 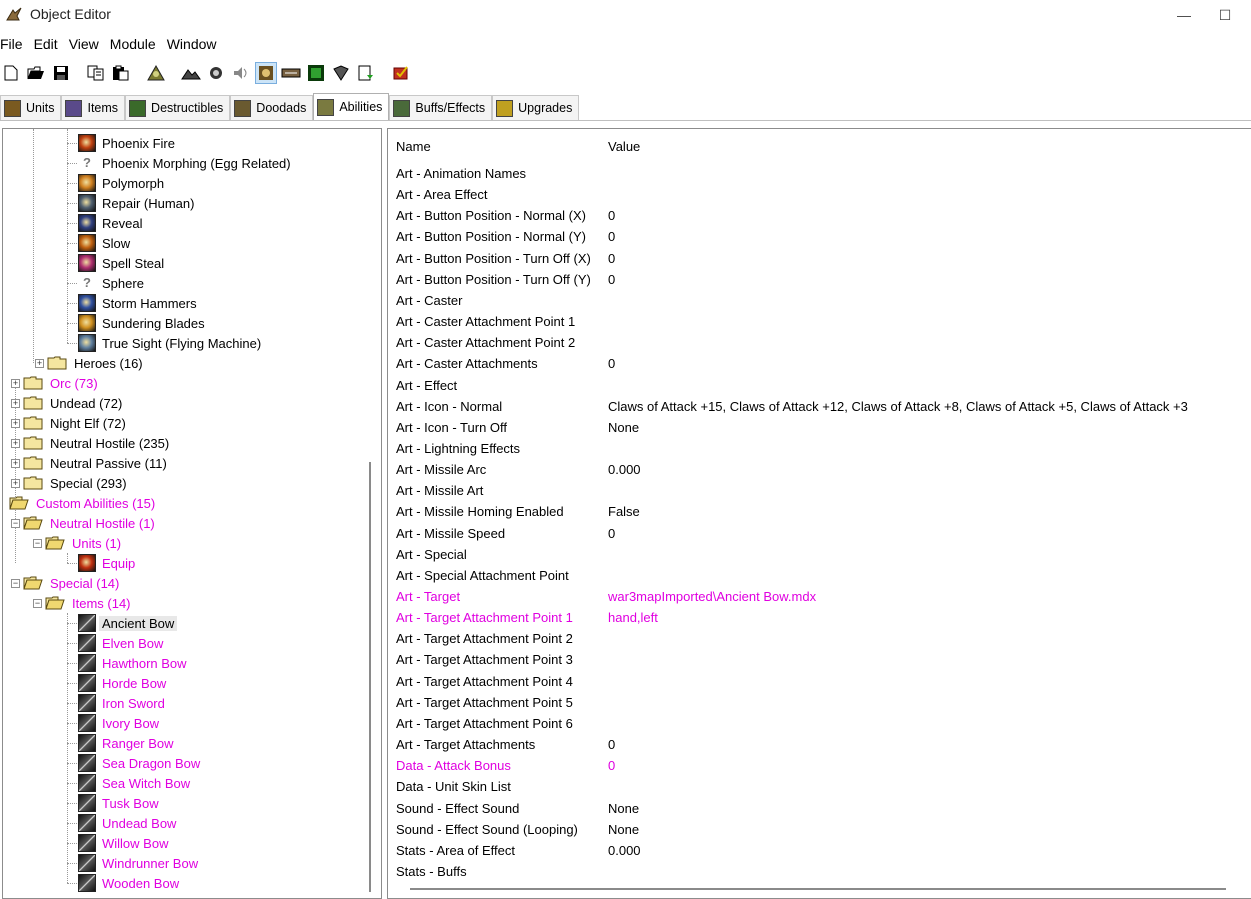 What do you see at coordinates (84, 523) in the screenshot?
I see `tree-folder-custom-neutral: − Neutral Hostile (1)` at bounding box center [84, 523].